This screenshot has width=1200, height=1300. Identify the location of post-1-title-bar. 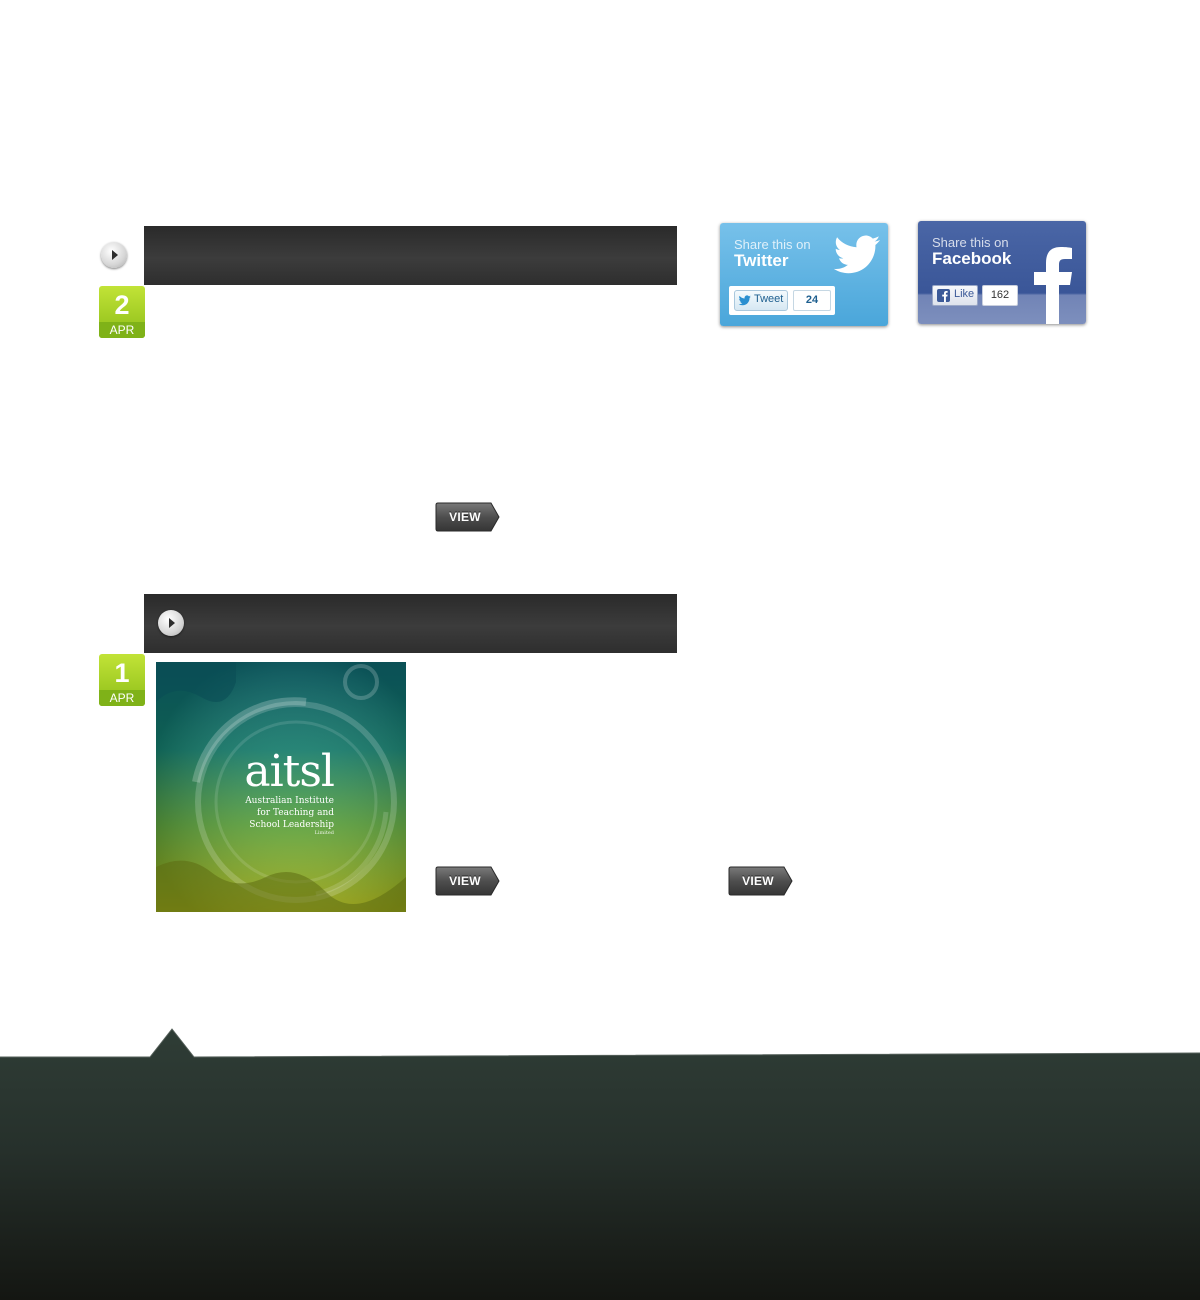
(410, 255).